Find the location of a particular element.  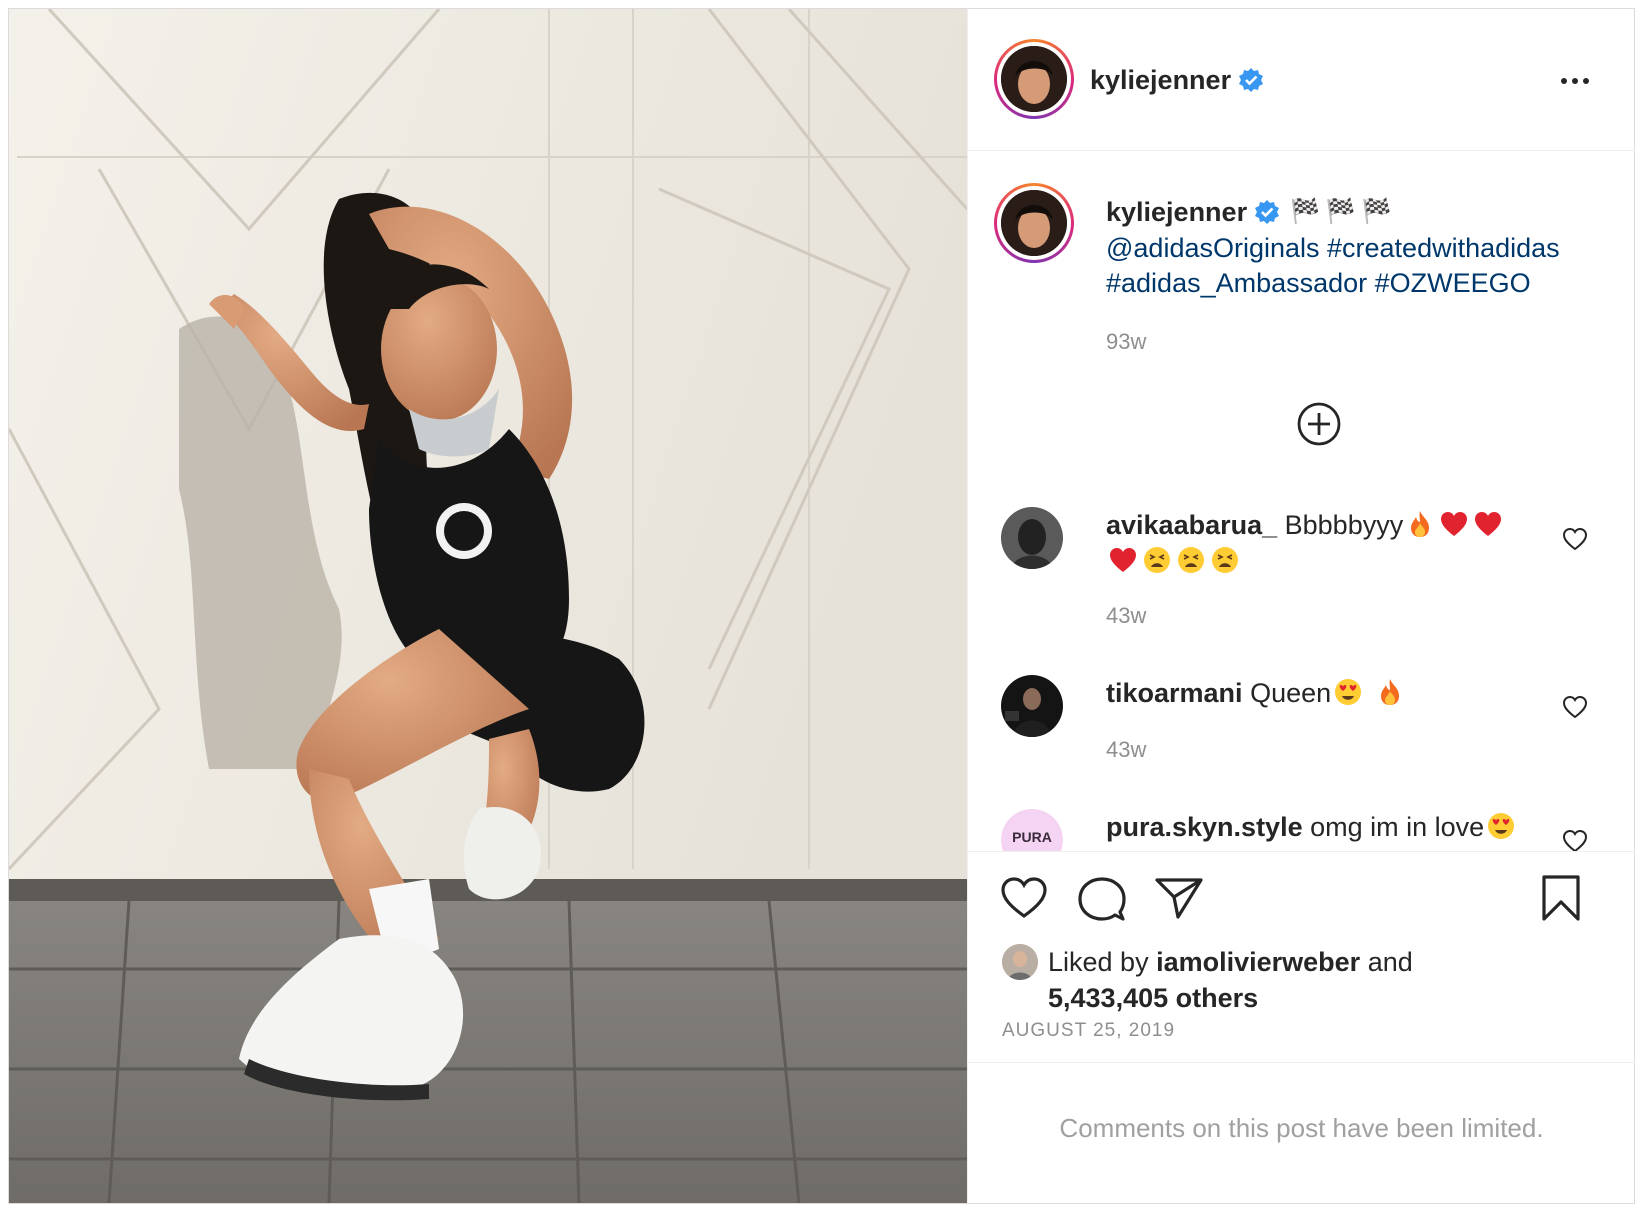

comments-limited-notice: Comments on this post have been limited. is located at coordinates (1301, 1133).